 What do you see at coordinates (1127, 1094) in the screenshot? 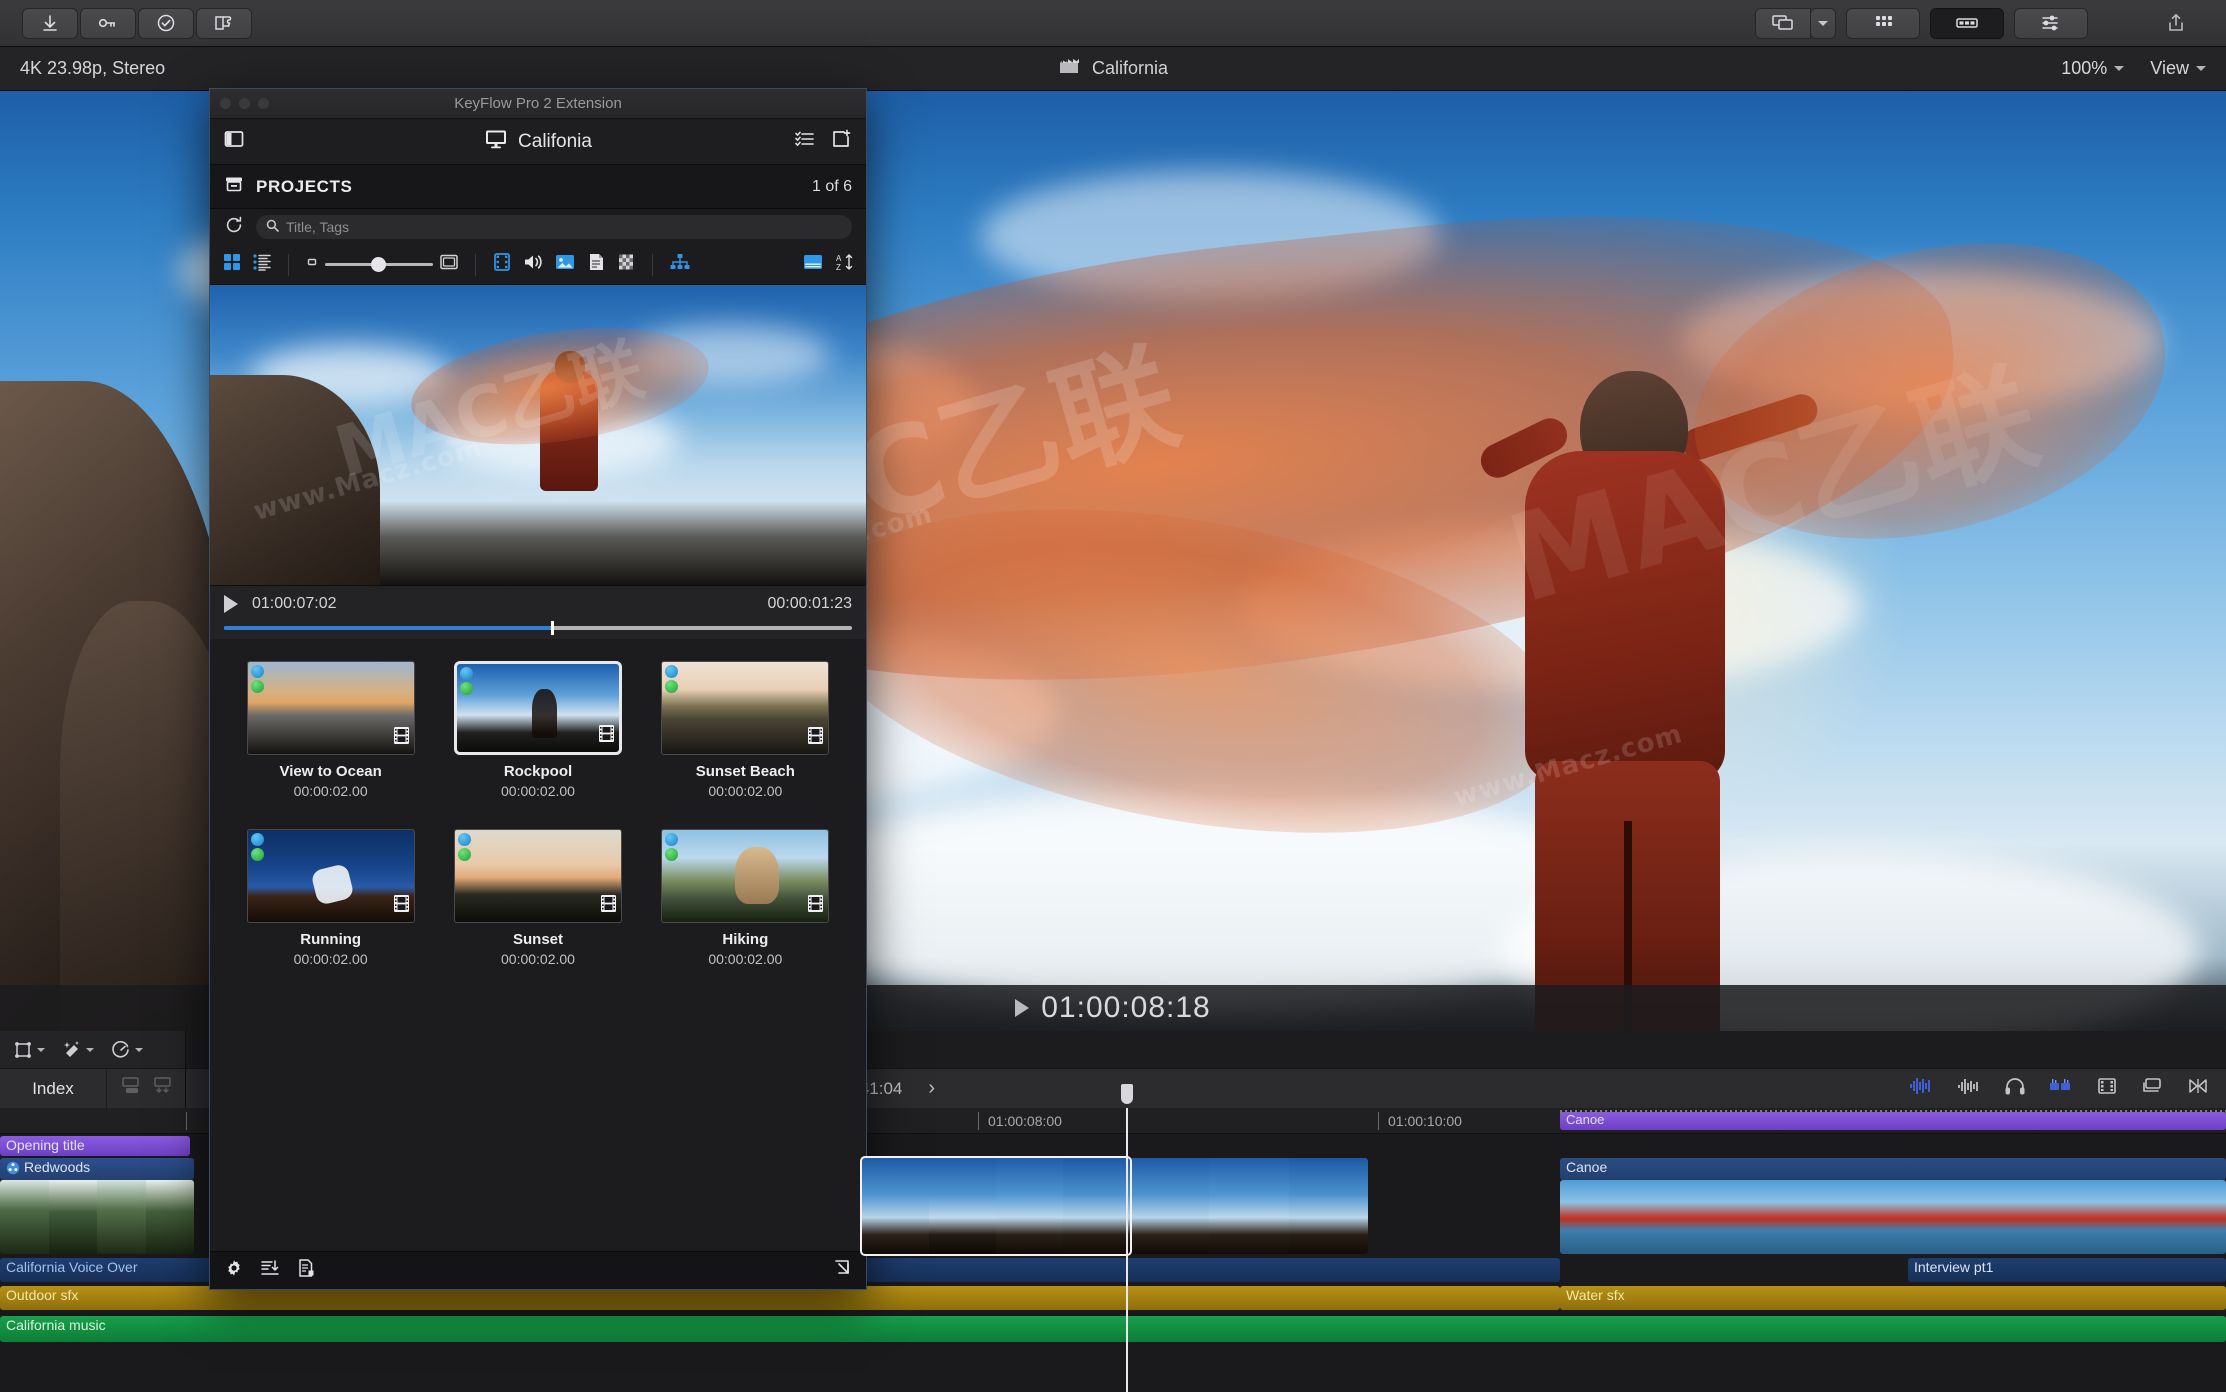
I see `playhead-handle` at bounding box center [1127, 1094].